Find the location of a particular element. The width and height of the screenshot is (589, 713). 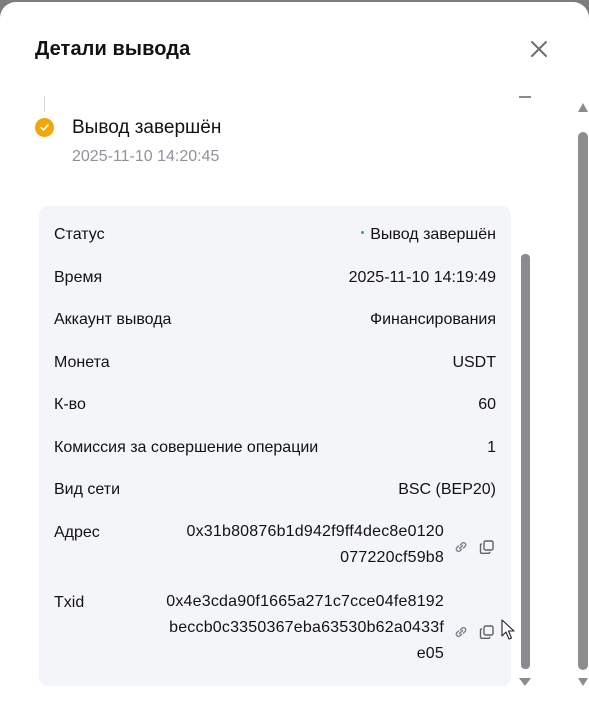

address-line: 0x31b80876b1d942f9ff4dec8e0120 is located at coordinates (315, 531).